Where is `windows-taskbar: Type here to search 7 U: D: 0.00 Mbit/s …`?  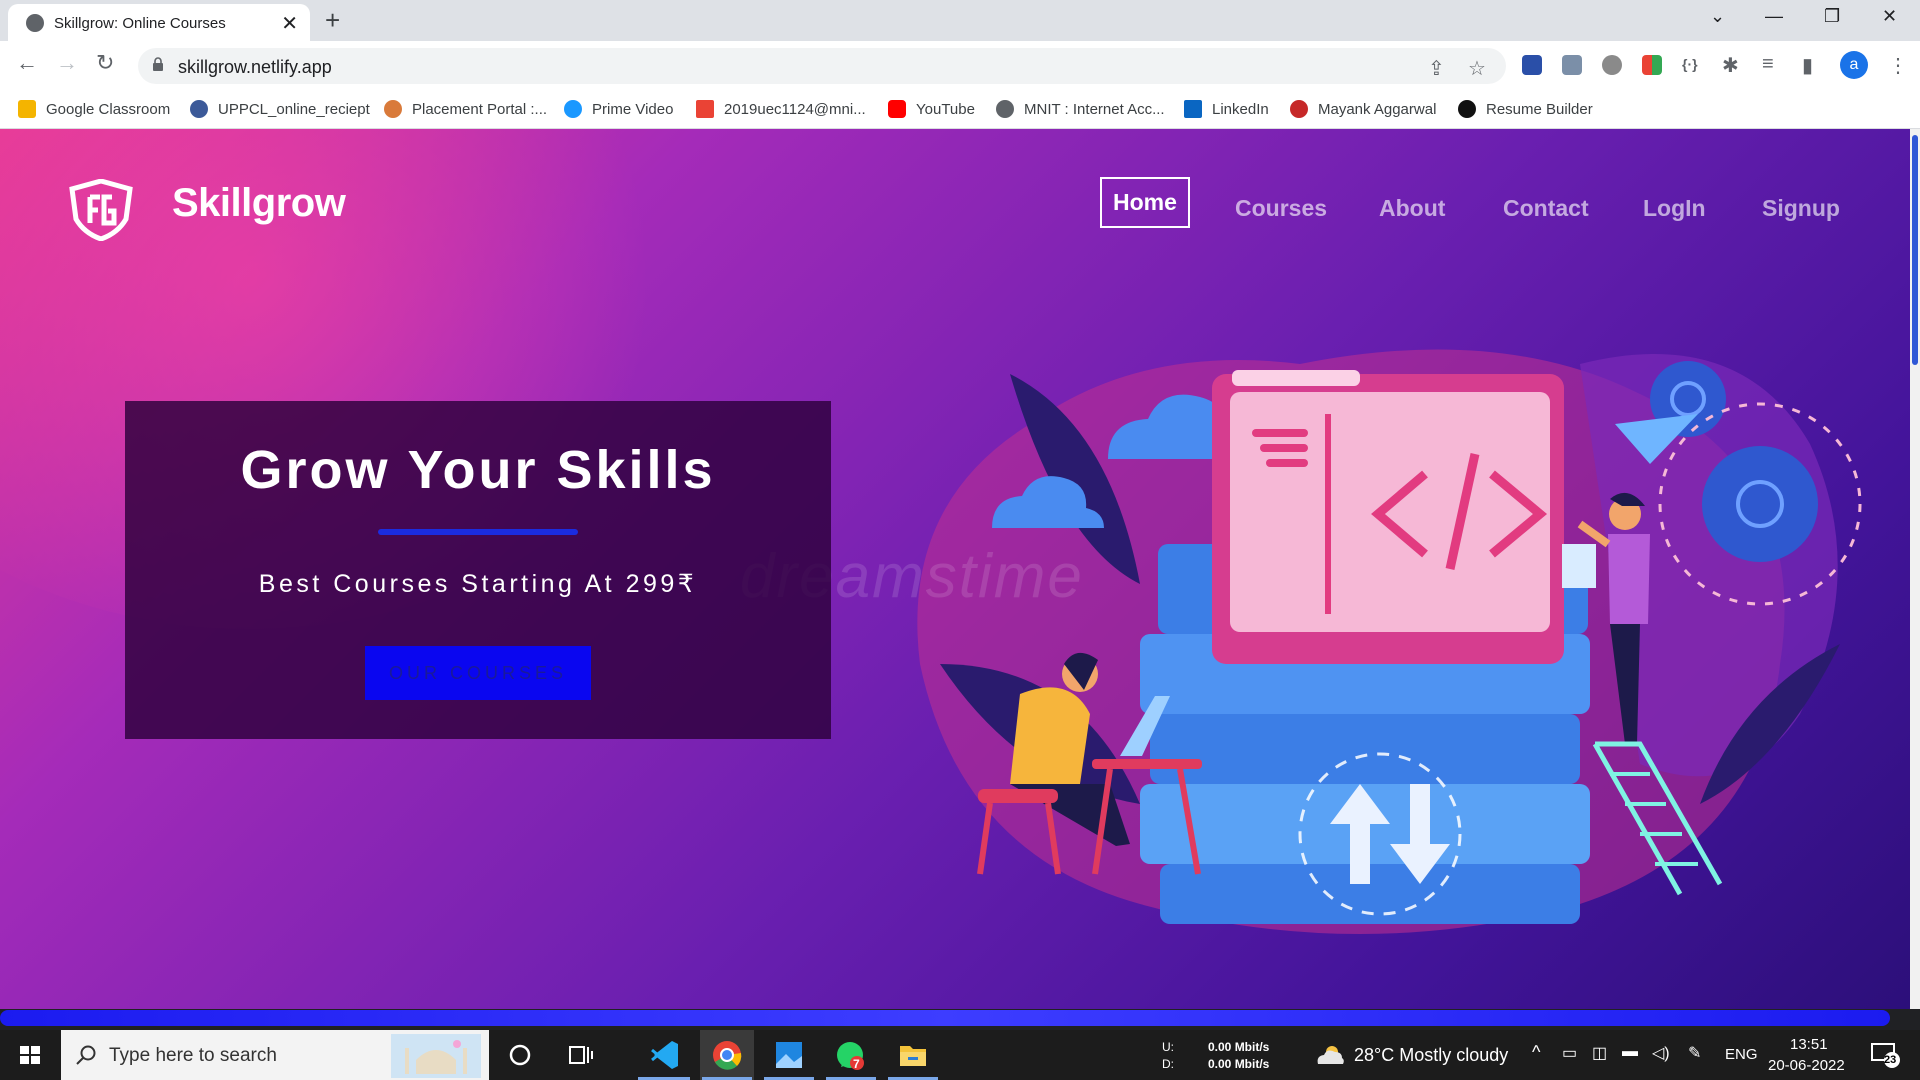
windows-taskbar: Type here to search 7 U: D: 0.00 Mbit/s … is located at coordinates (960, 1055).